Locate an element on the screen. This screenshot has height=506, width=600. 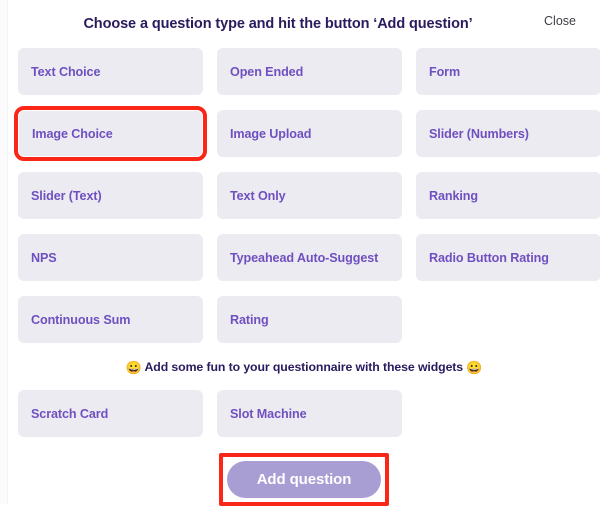
question-type-card-label: Text Only is located at coordinates (258, 195).